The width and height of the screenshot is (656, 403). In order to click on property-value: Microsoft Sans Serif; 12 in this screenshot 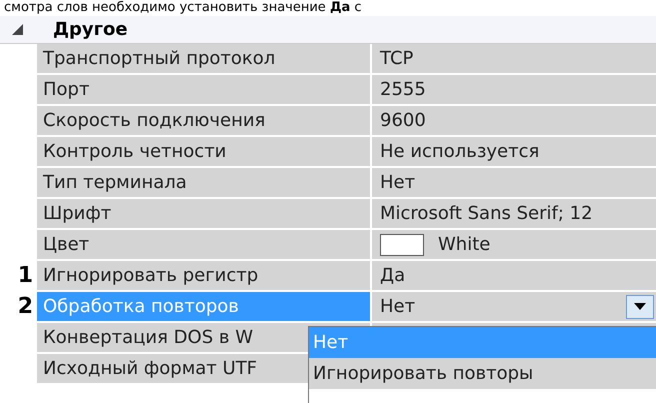, I will do `click(486, 214)`.